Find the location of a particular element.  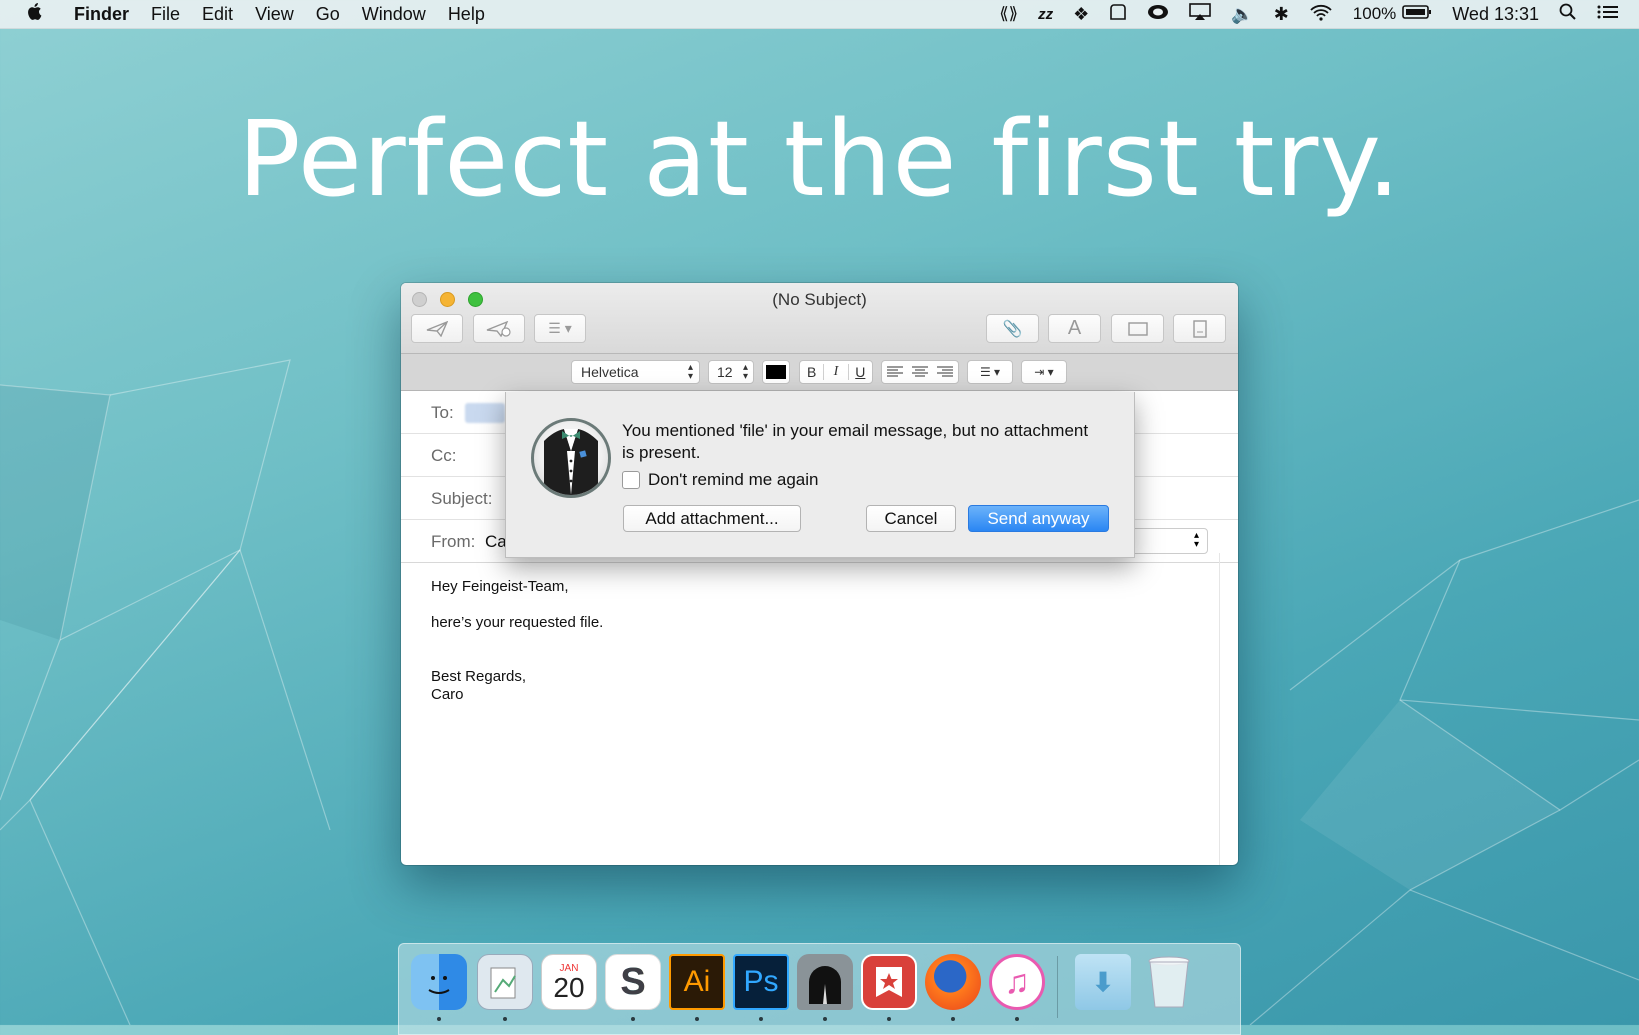

align-right-icon is located at coordinates (945, 372).